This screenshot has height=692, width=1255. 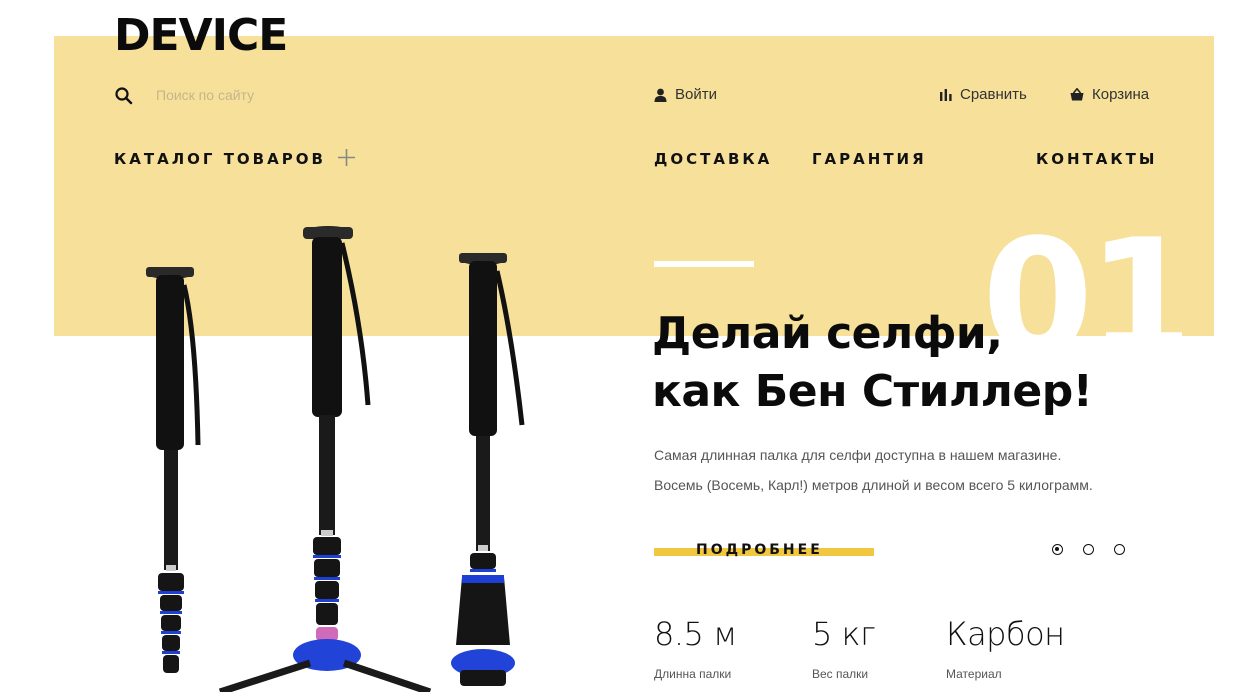 What do you see at coordinates (993, 94) in the screenshot?
I see `compare-label: Сравнить` at bounding box center [993, 94].